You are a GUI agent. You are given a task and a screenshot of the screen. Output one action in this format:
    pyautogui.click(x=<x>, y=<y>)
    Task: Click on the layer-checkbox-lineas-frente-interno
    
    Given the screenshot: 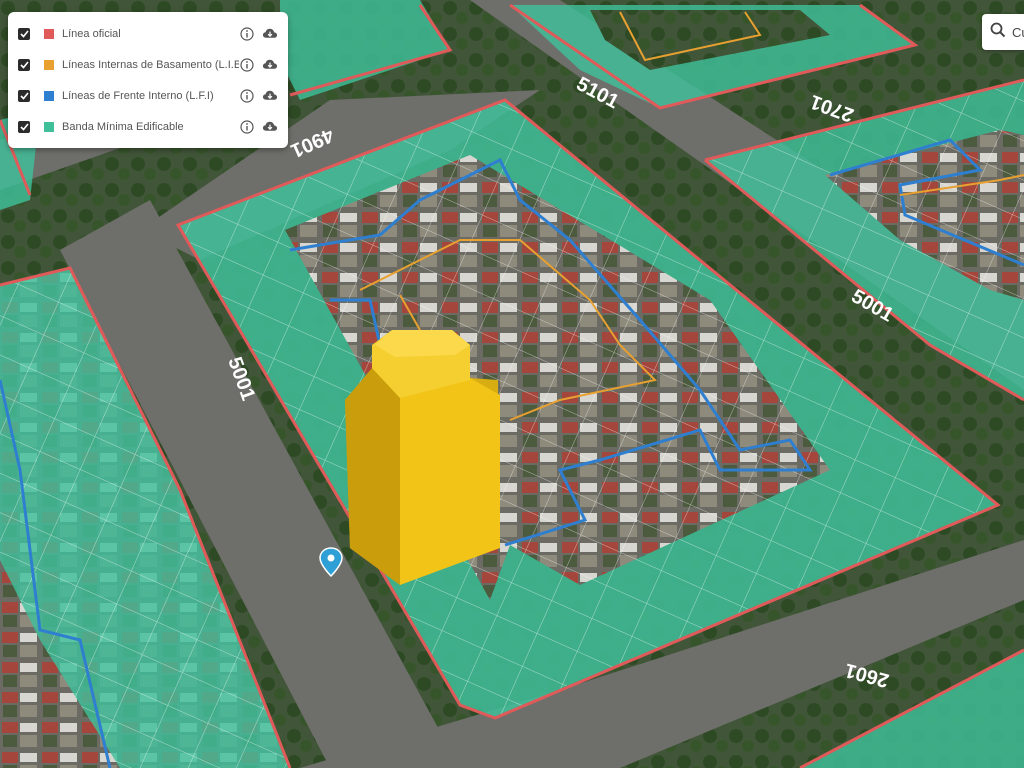 What is the action you would take?
    pyautogui.click(x=24, y=95)
    